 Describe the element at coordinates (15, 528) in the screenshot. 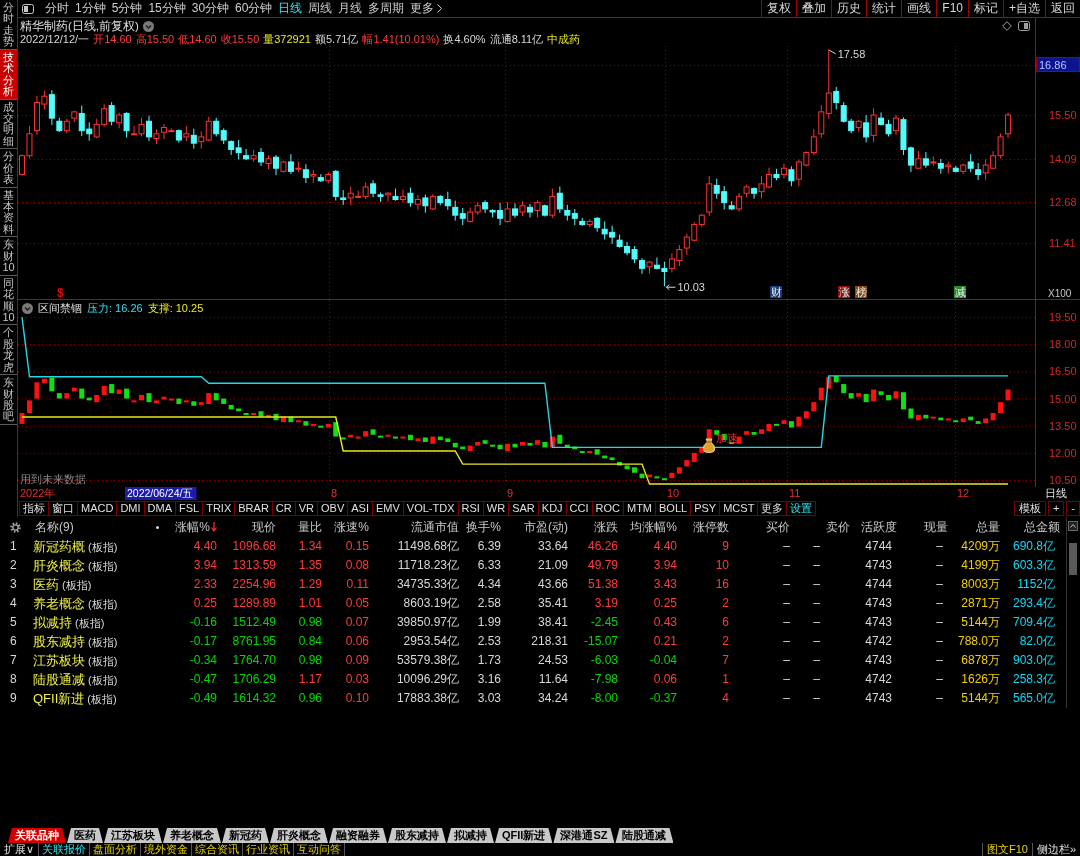

I see `settings-icon` at that location.